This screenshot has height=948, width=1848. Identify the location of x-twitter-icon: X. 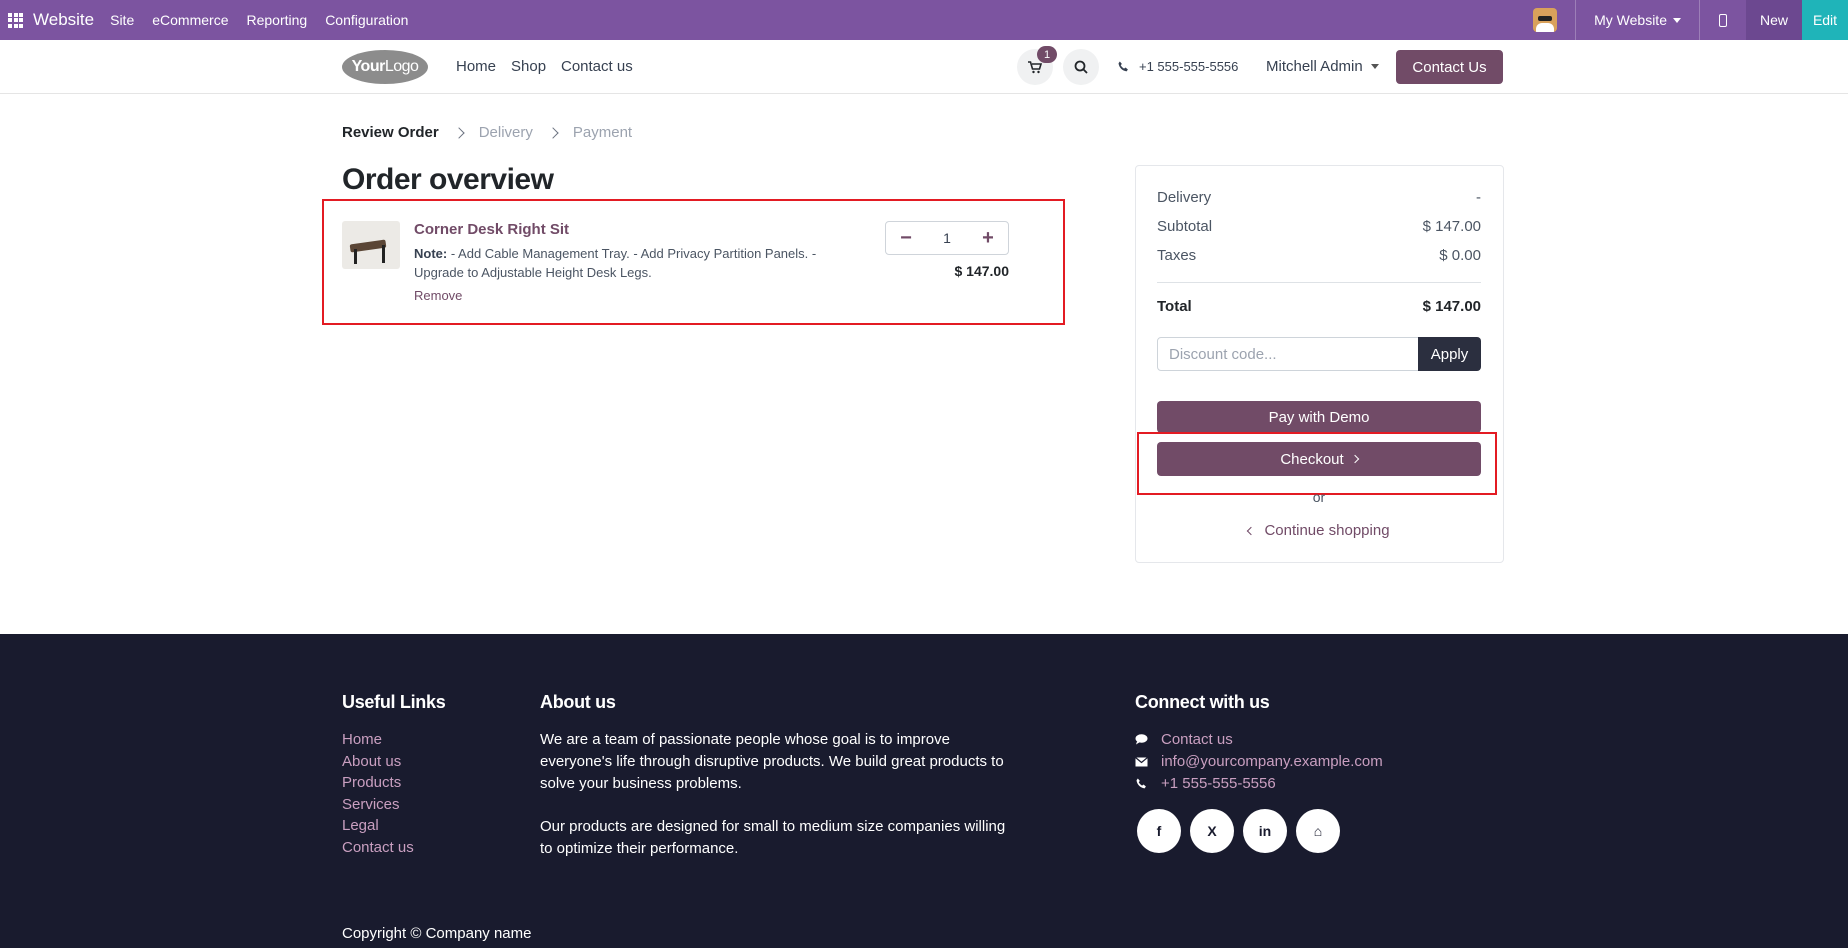
(1212, 831).